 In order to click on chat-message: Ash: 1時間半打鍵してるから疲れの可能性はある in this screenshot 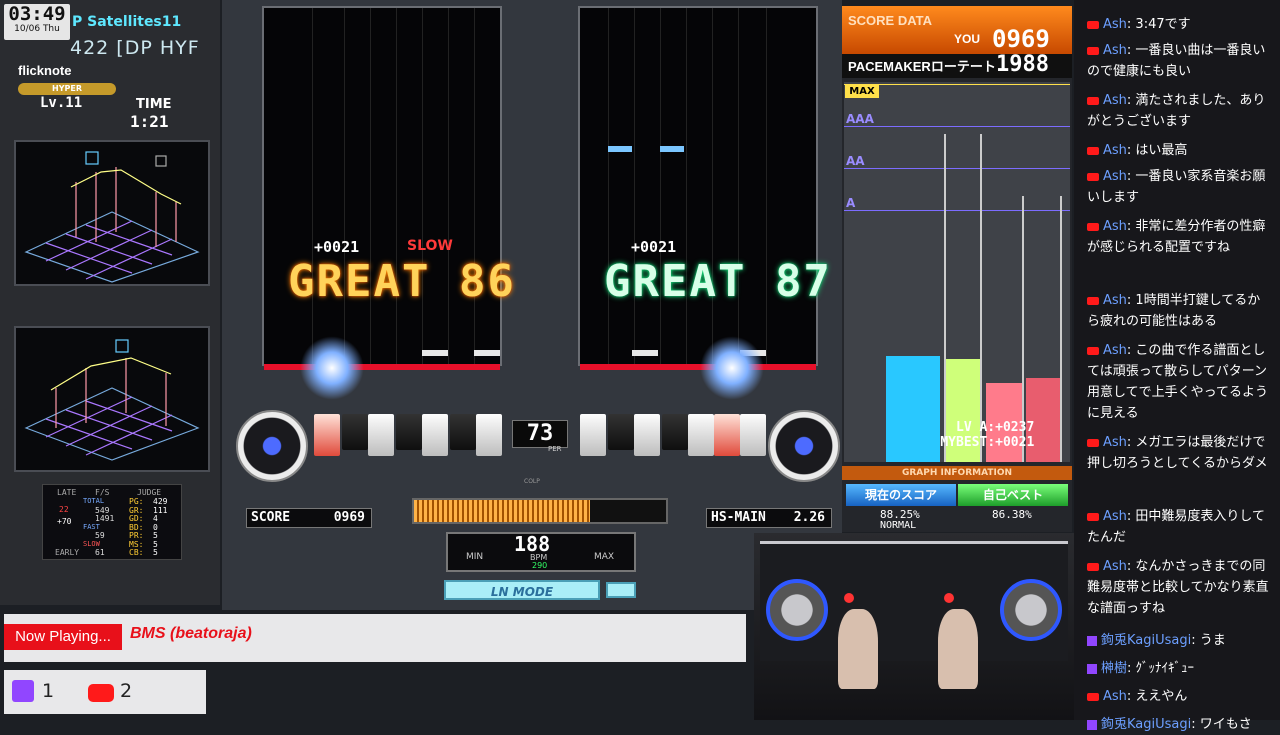, I will do `click(1178, 311)`.